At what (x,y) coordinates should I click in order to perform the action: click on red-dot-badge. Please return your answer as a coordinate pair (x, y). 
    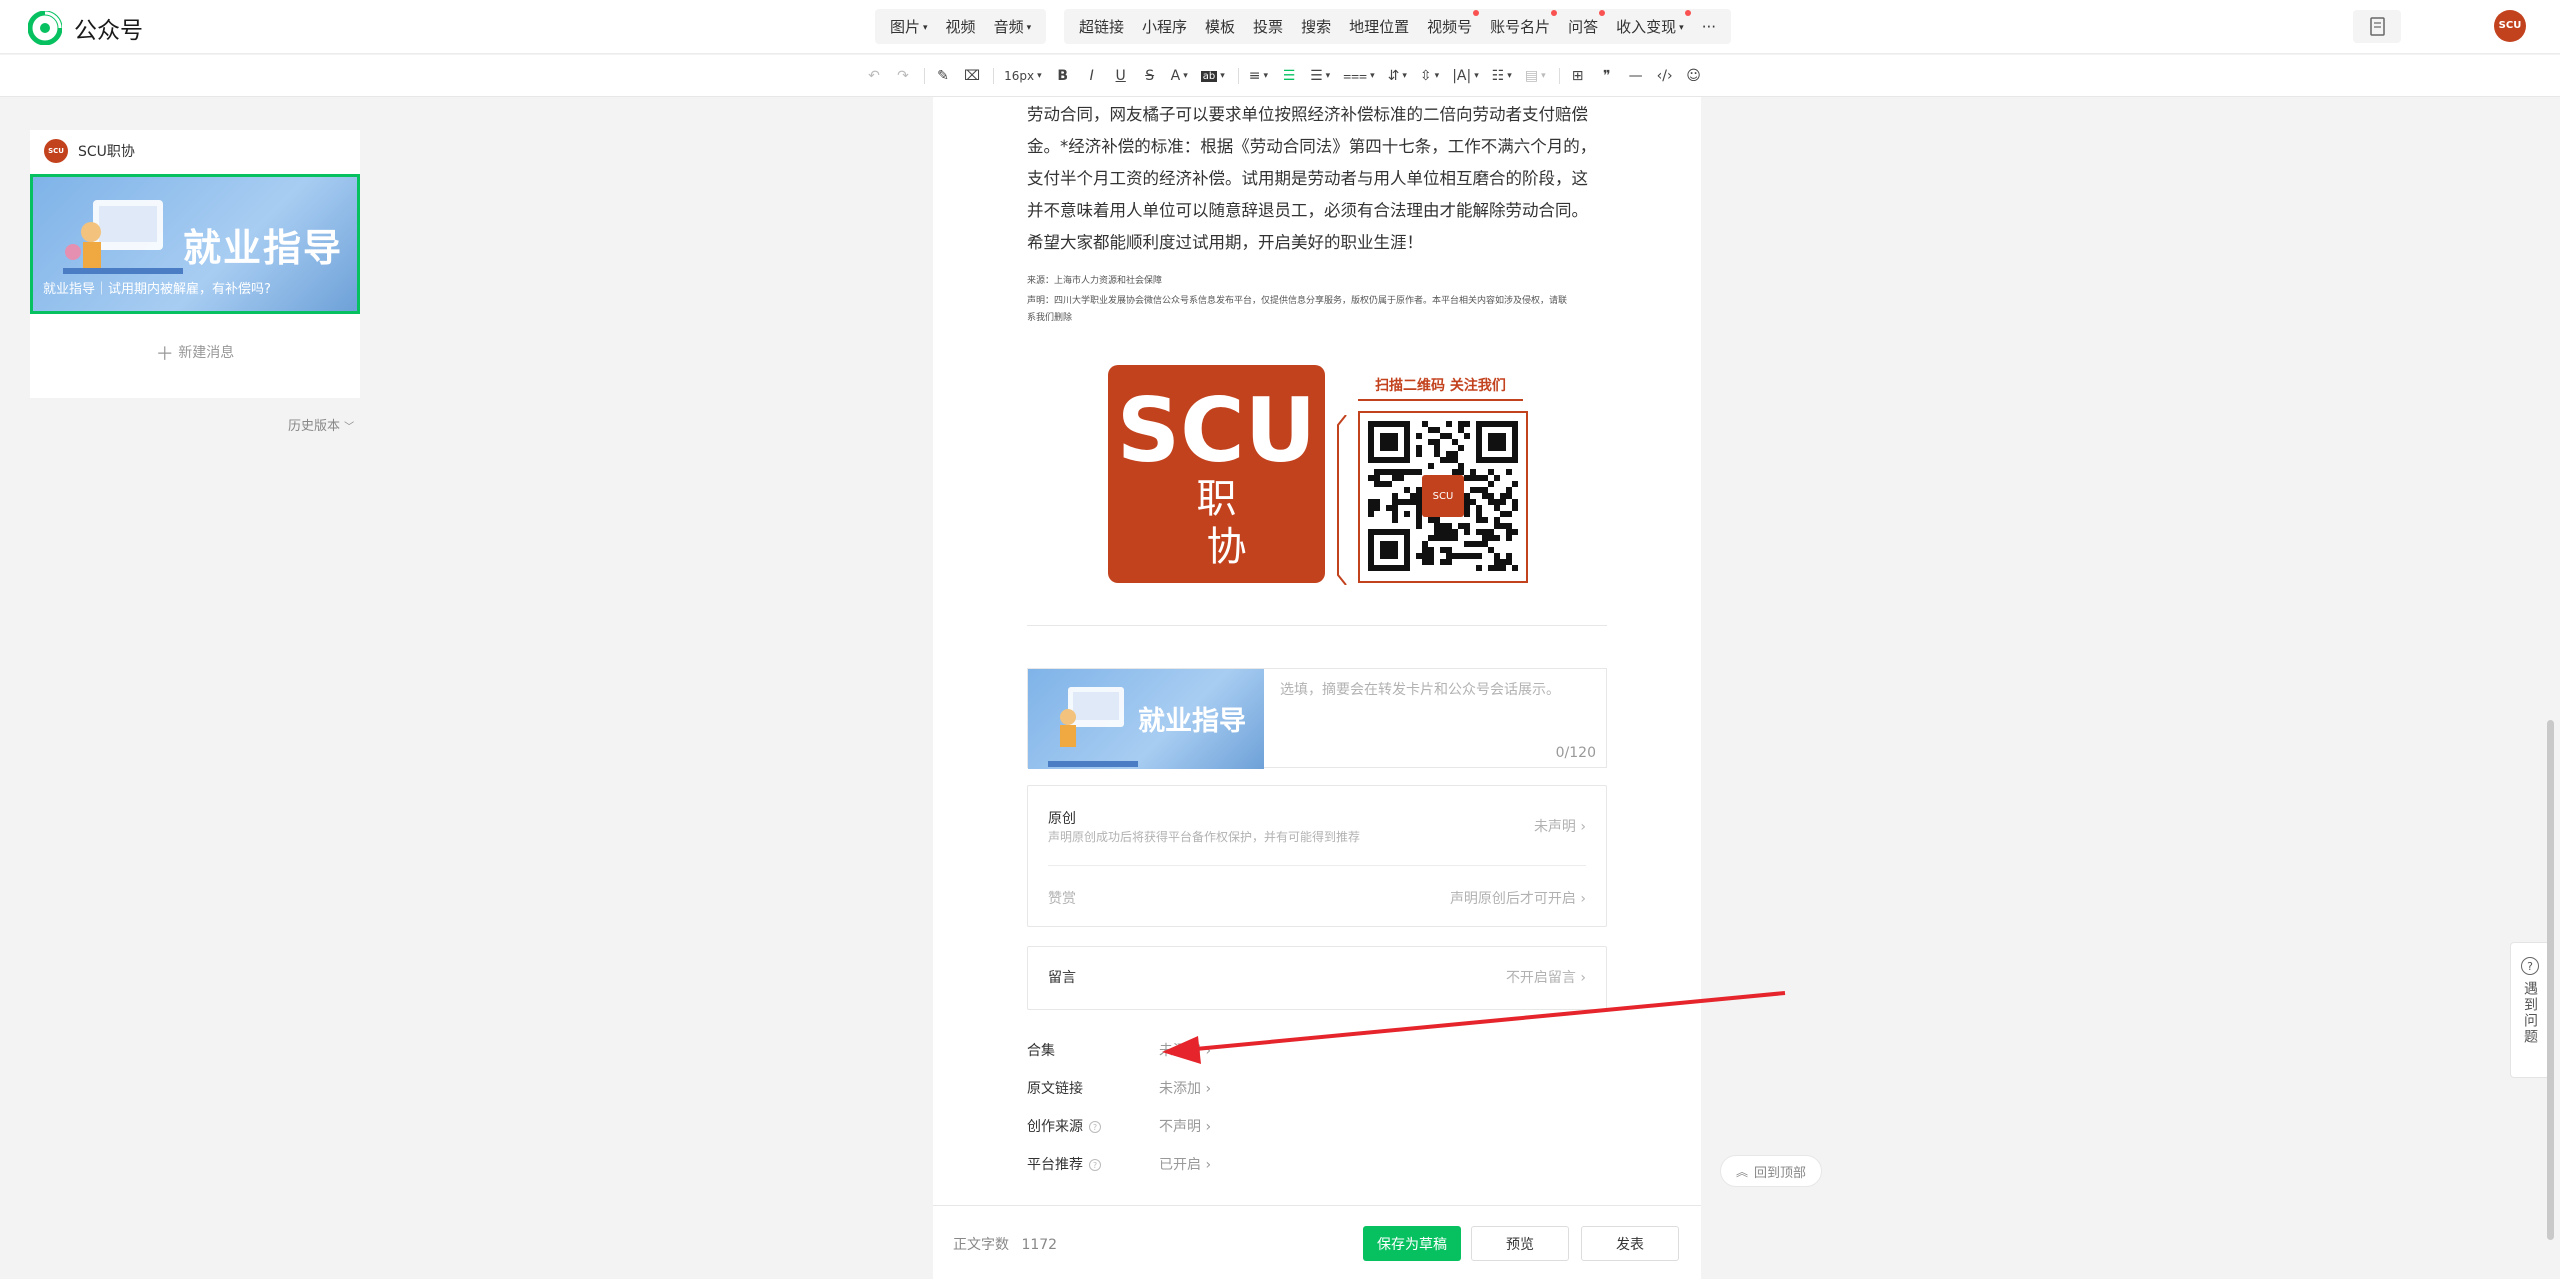
    Looking at the image, I should click on (1602, 13).